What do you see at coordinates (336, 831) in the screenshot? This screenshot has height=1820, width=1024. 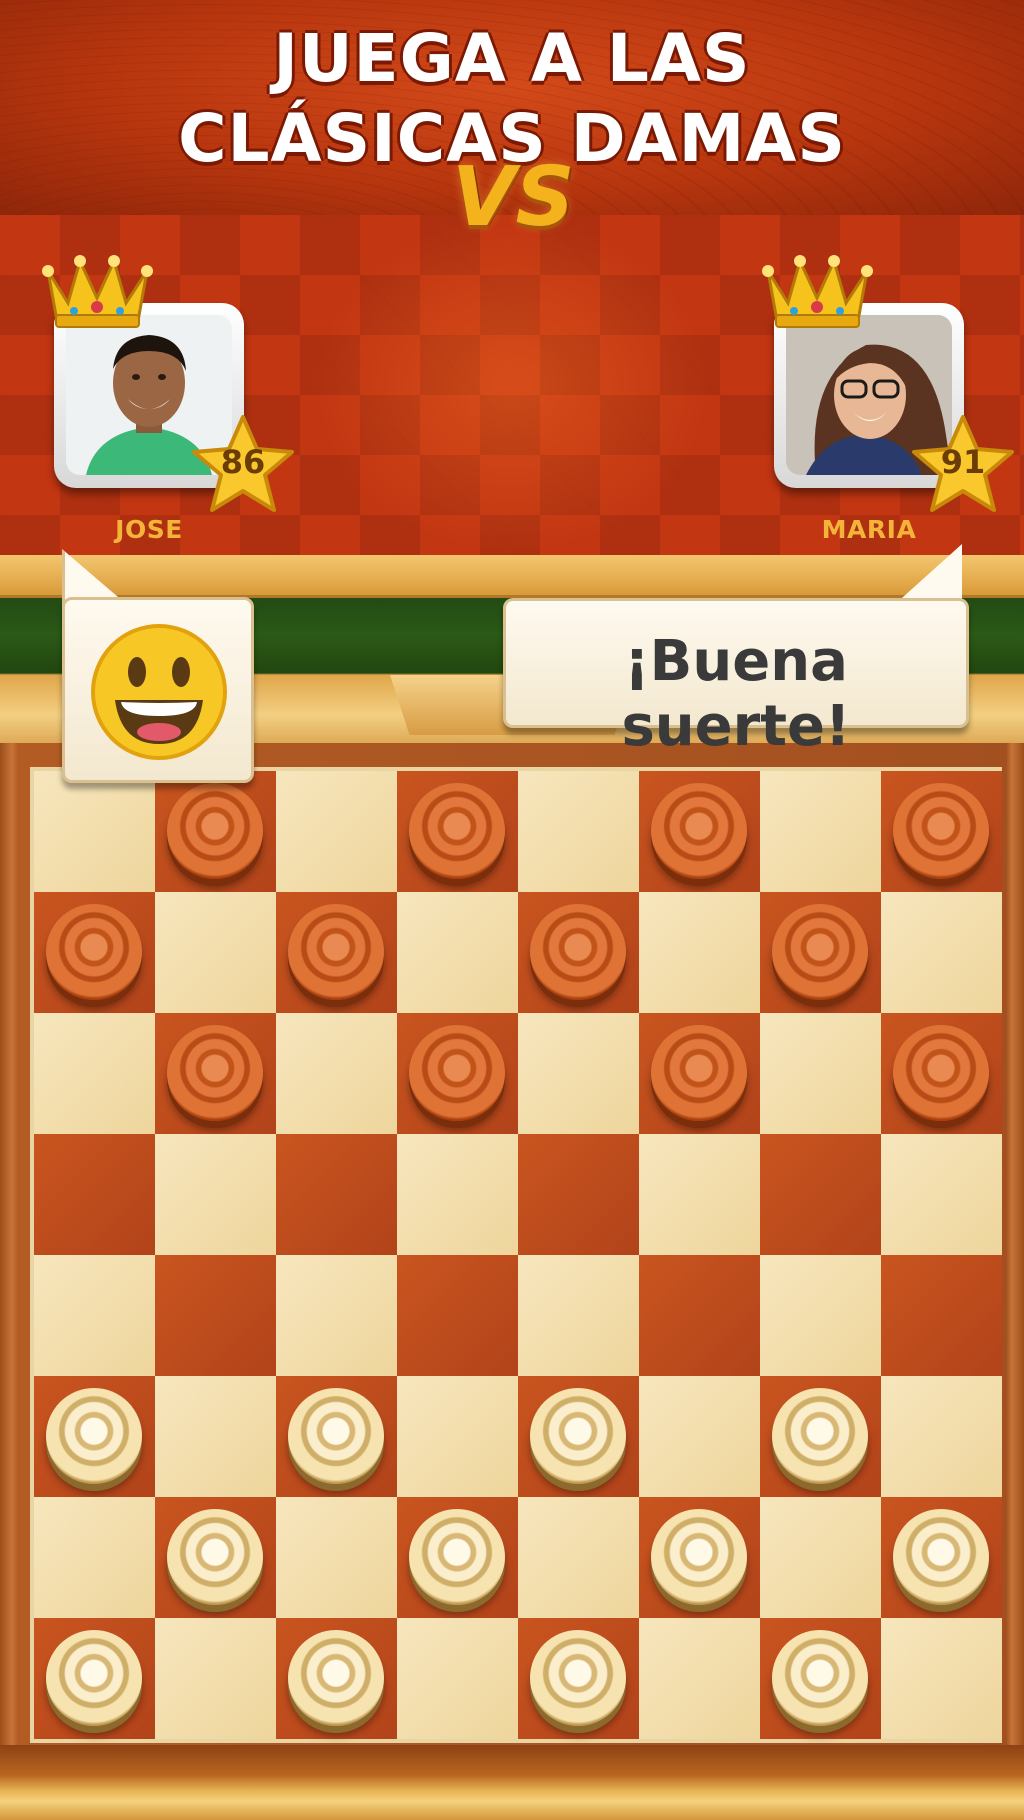 I see `square-c8` at bounding box center [336, 831].